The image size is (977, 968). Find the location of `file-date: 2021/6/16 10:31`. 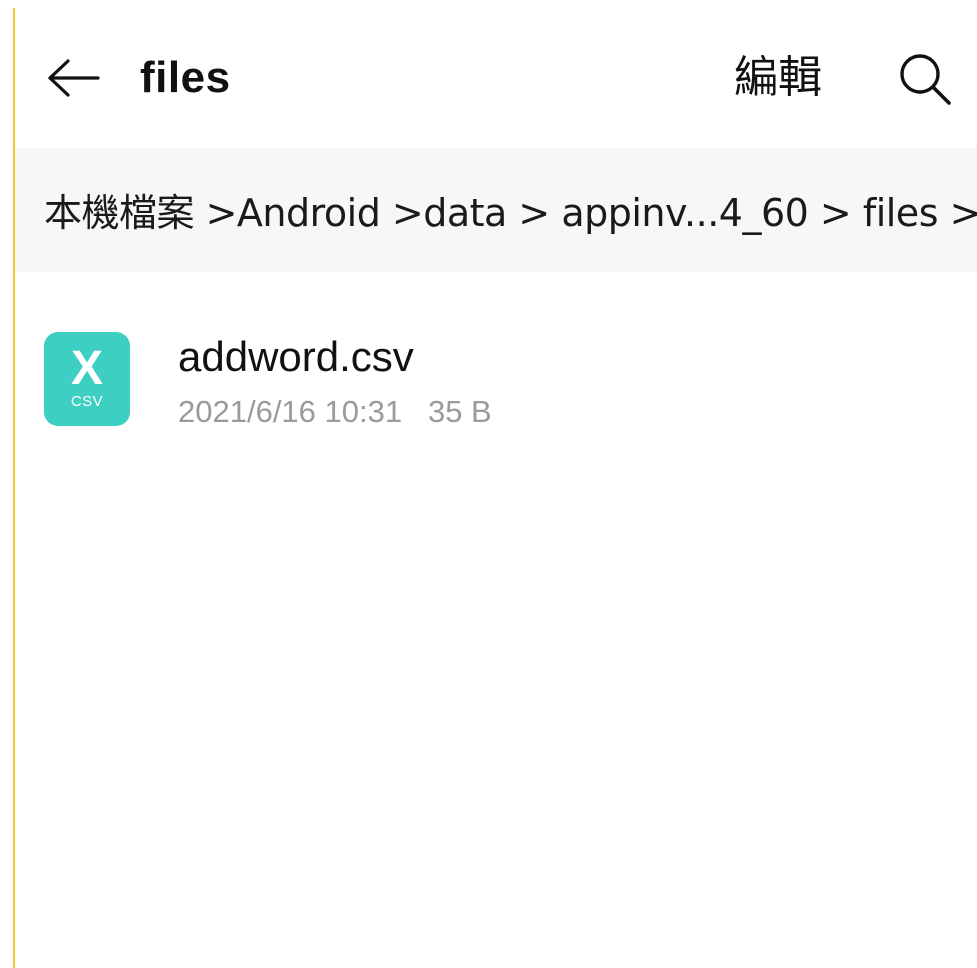

file-date: 2021/6/16 10:31 is located at coordinates (290, 411).